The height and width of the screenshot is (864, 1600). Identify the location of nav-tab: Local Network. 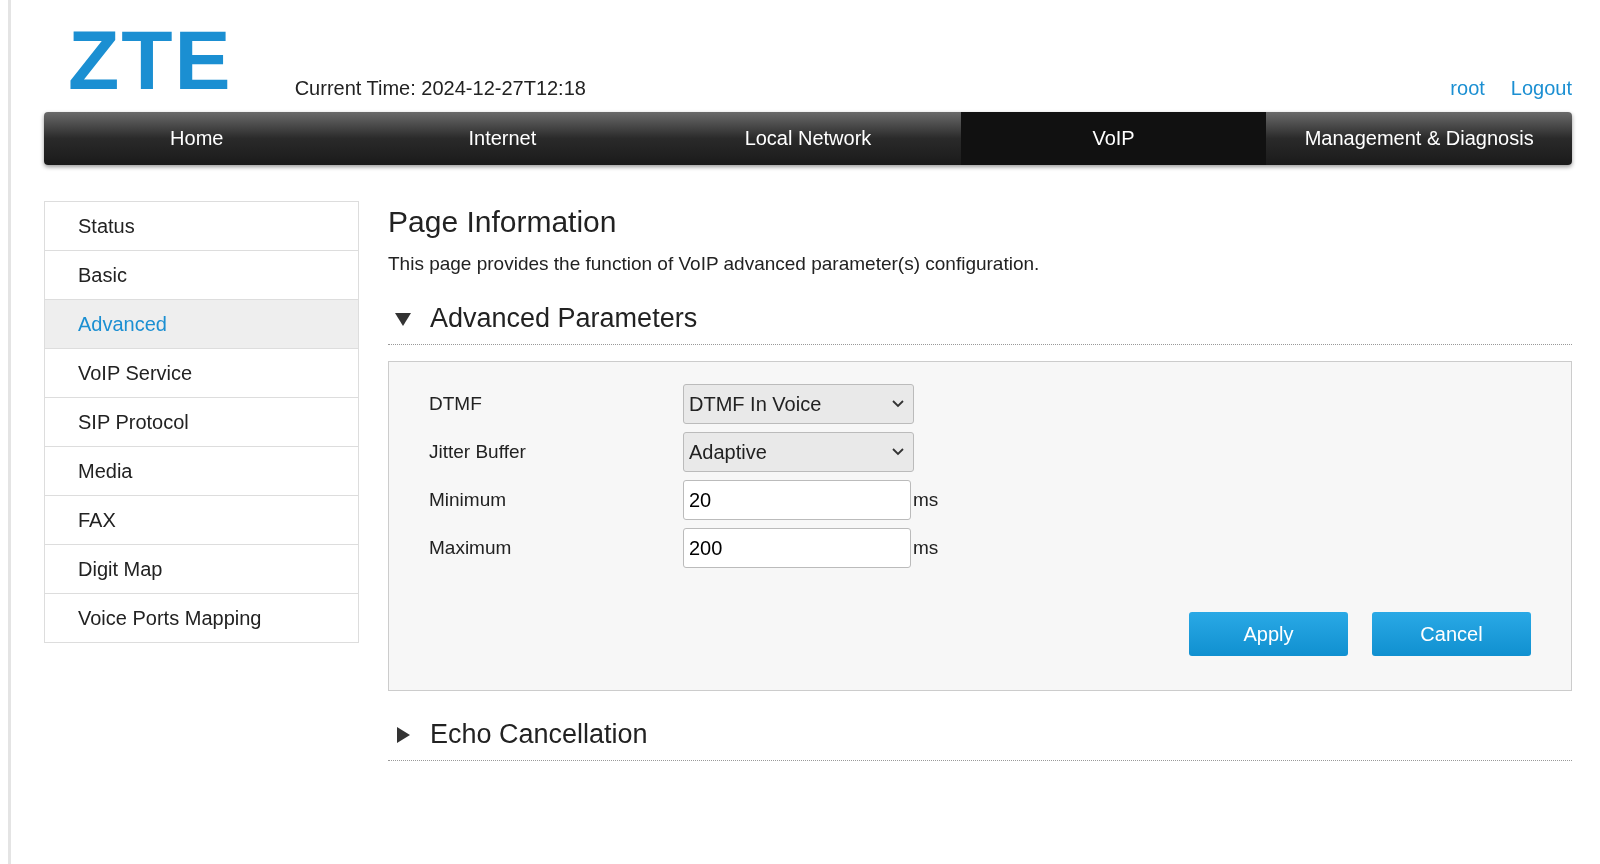
(808, 138).